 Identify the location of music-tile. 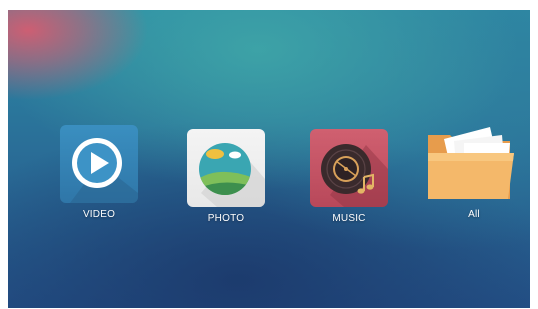
(349, 168).